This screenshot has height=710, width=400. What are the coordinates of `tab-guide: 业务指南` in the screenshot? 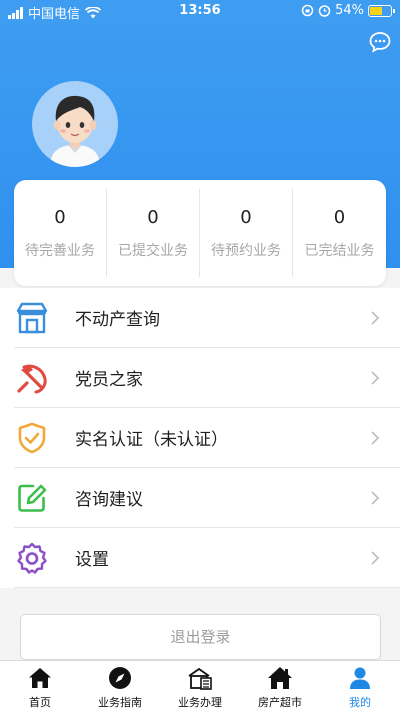 It's located at (120, 685).